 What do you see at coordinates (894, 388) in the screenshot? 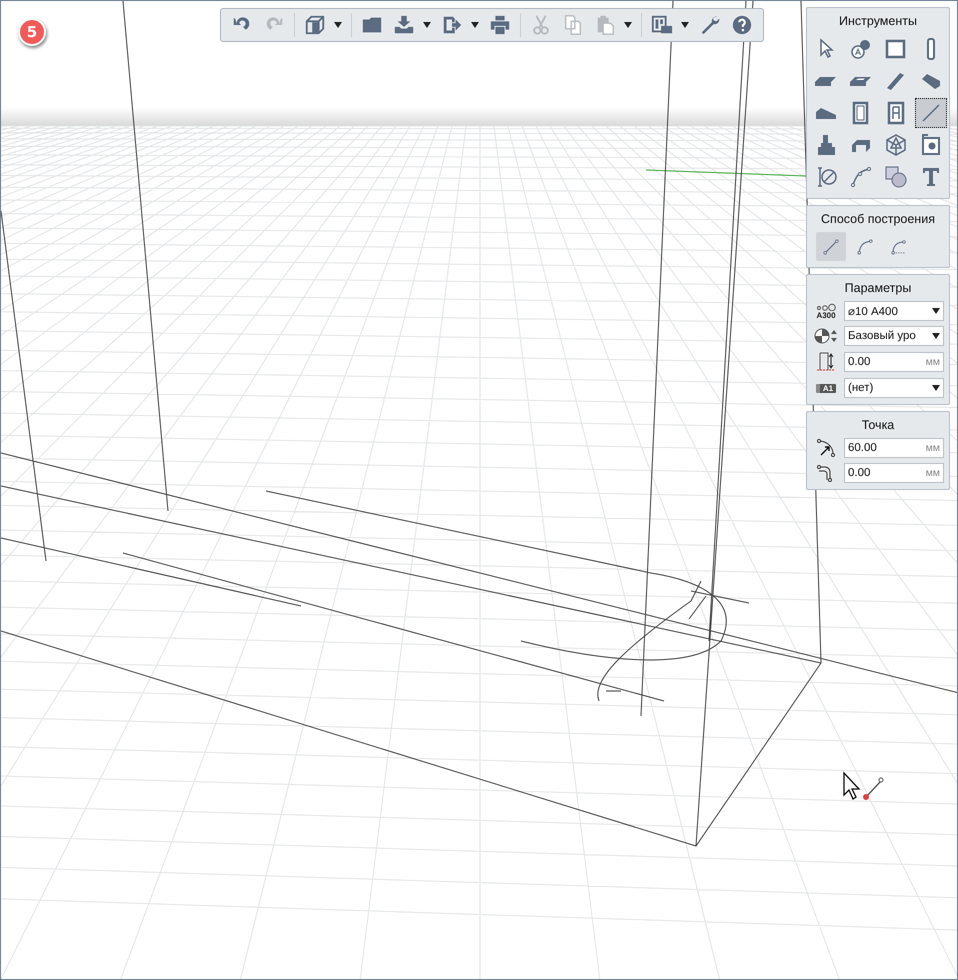
I see `dropdown: (нет)` at bounding box center [894, 388].